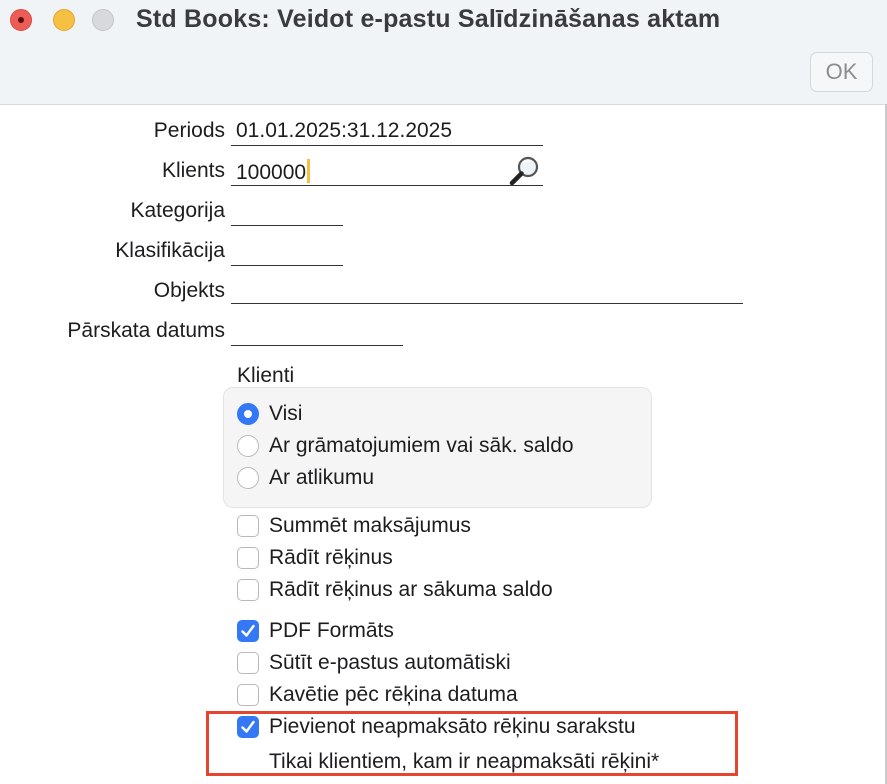 This screenshot has width=887, height=784. What do you see at coordinates (193, 170) in the screenshot?
I see `klients-label: Klients` at bounding box center [193, 170].